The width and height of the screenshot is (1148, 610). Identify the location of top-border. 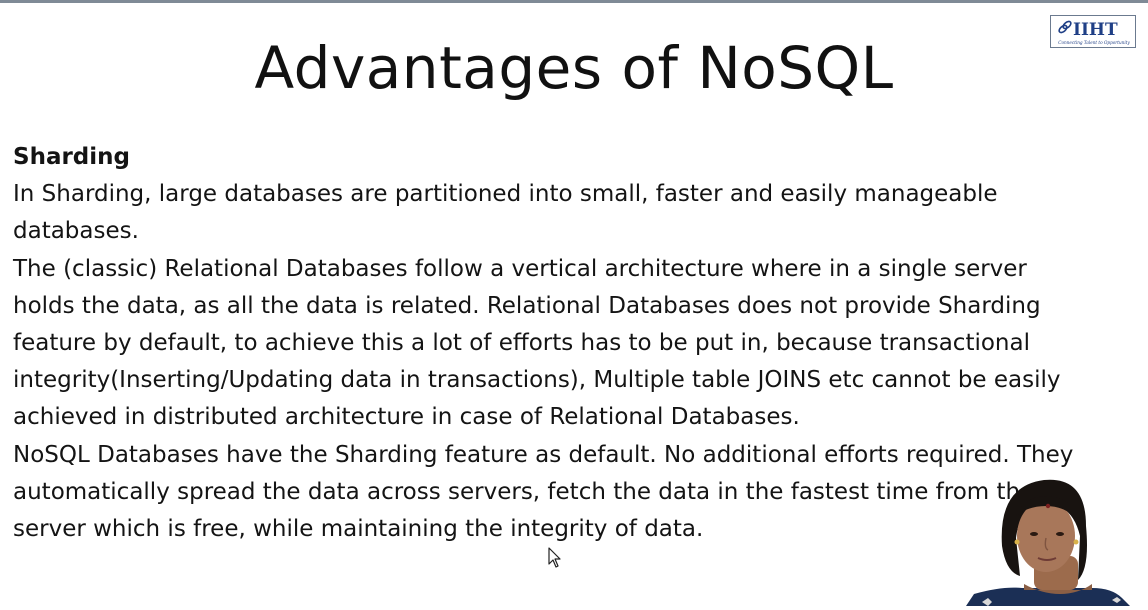
(574, 1).